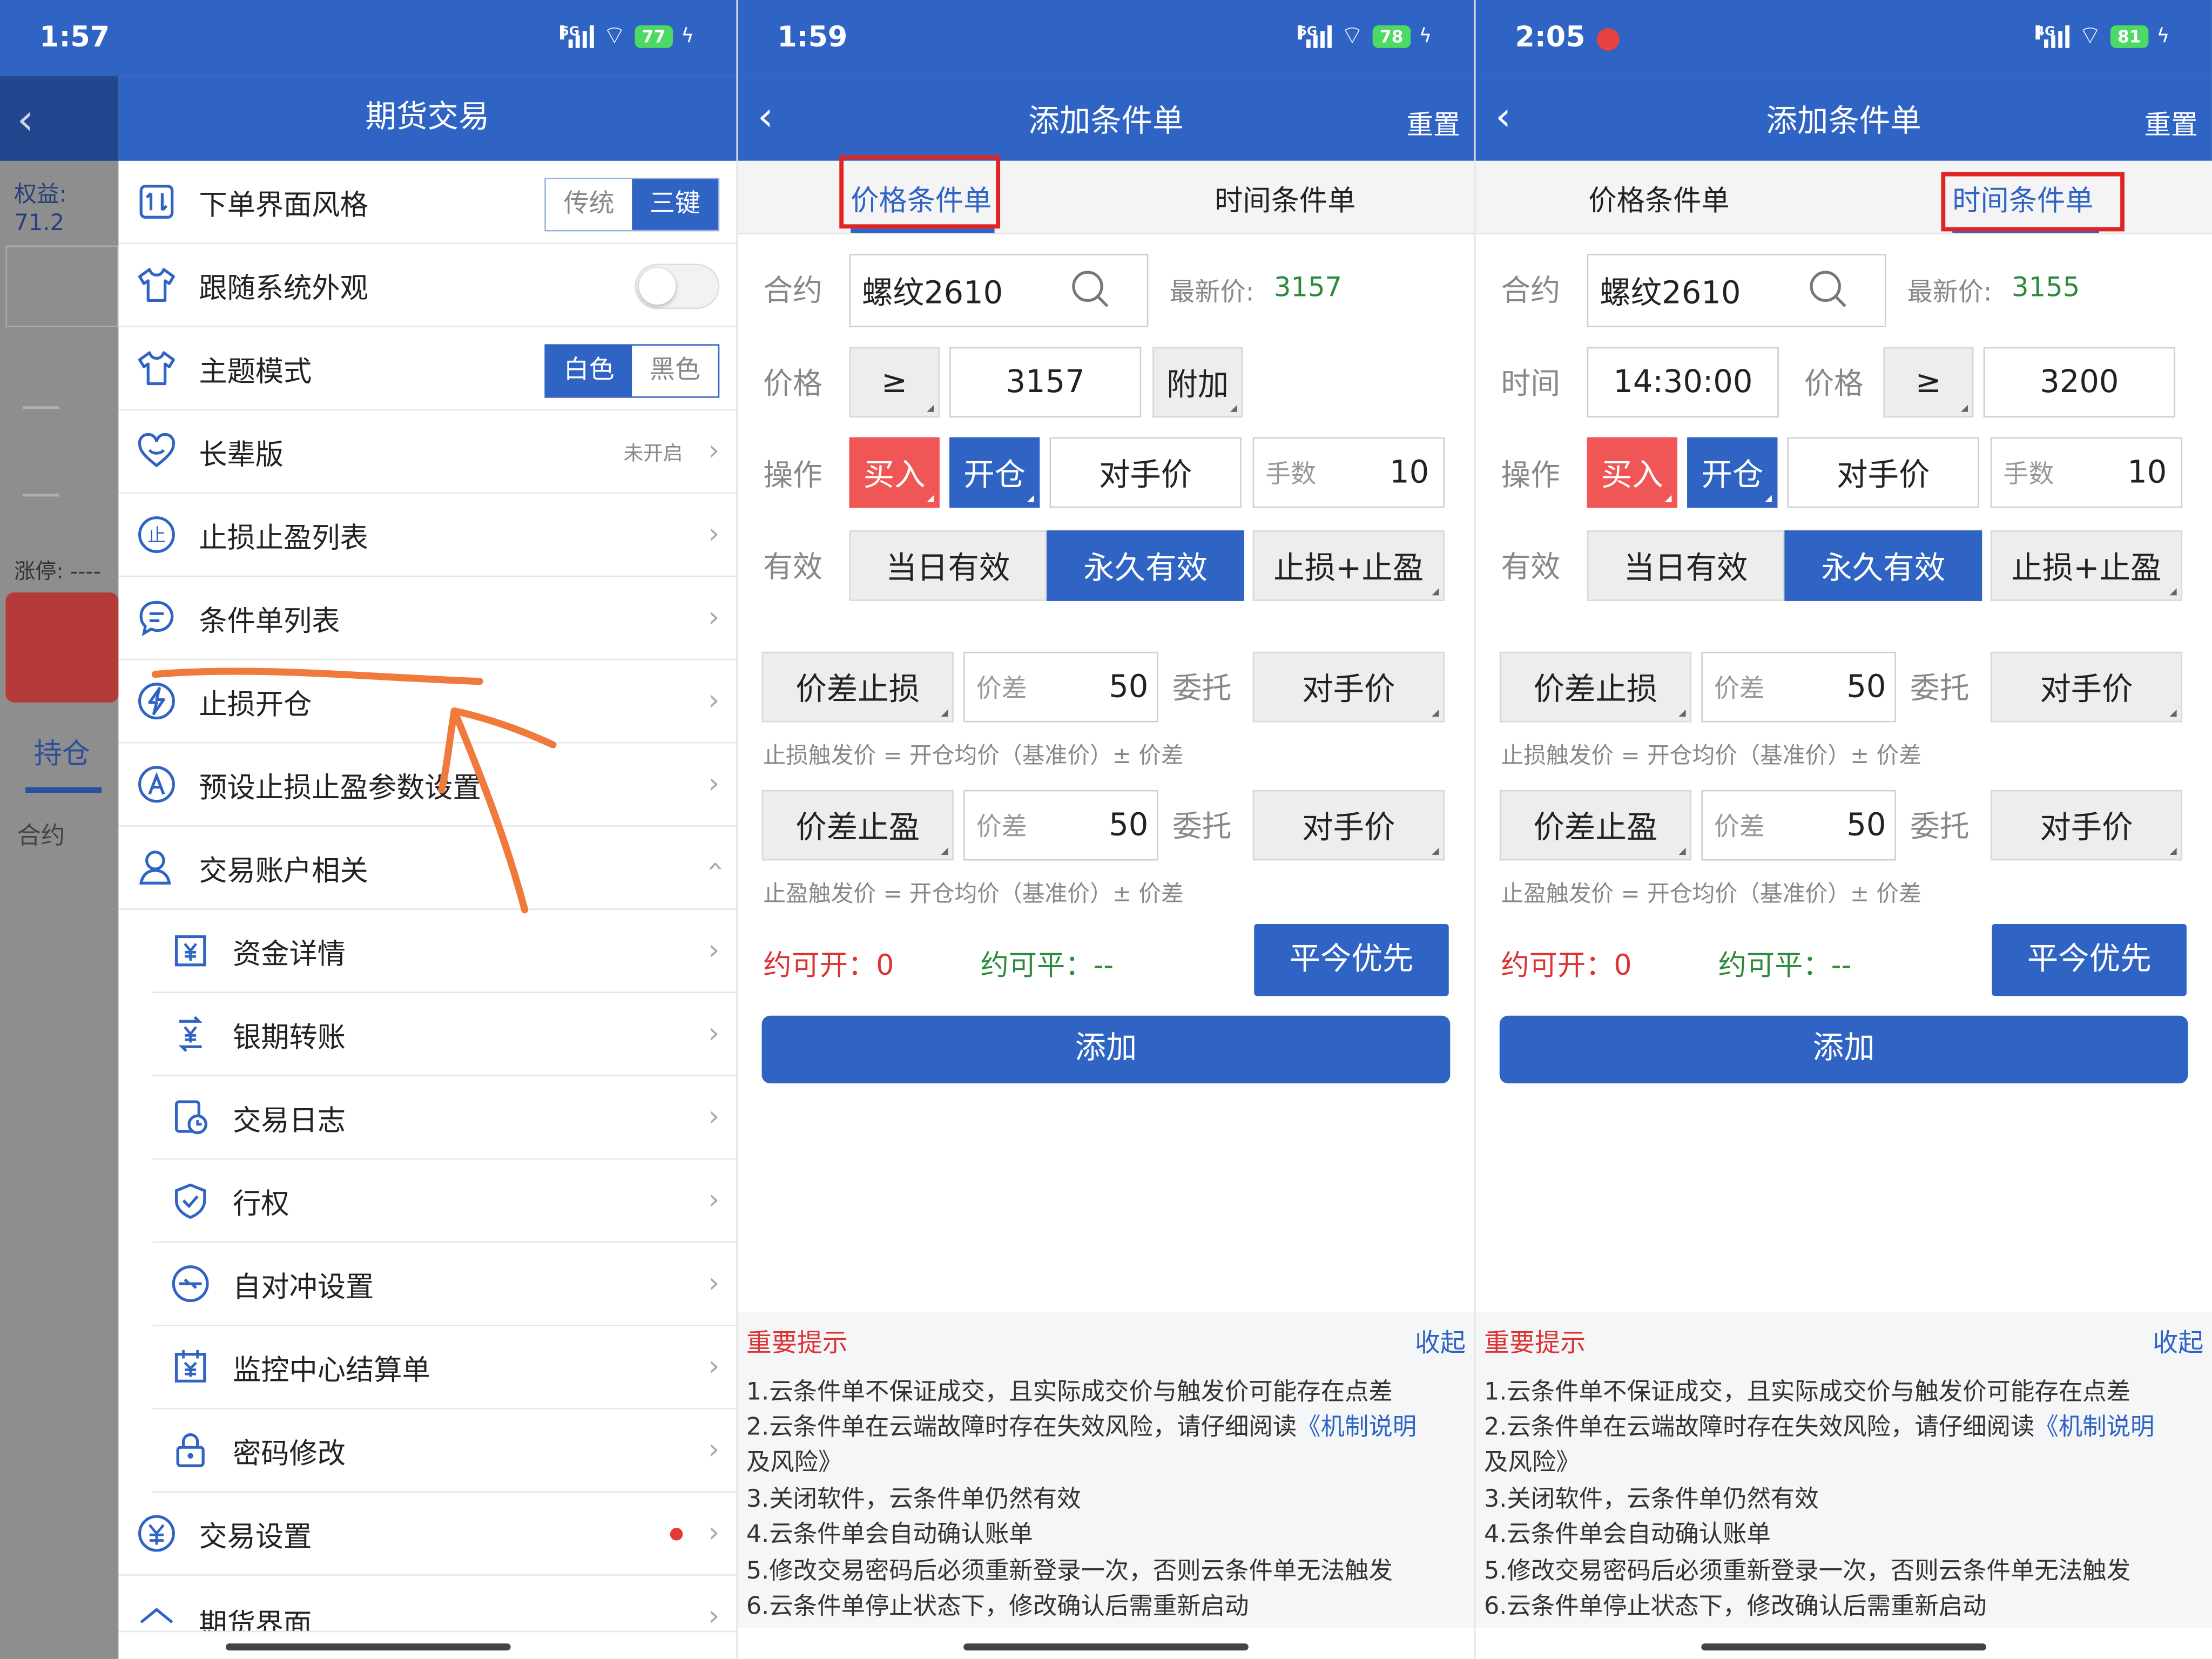  What do you see at coordinates (427, 702) in the screenshot?
I see `stop-loss-open-row: 止损开仓 ›` at bounding box center [427, 702].